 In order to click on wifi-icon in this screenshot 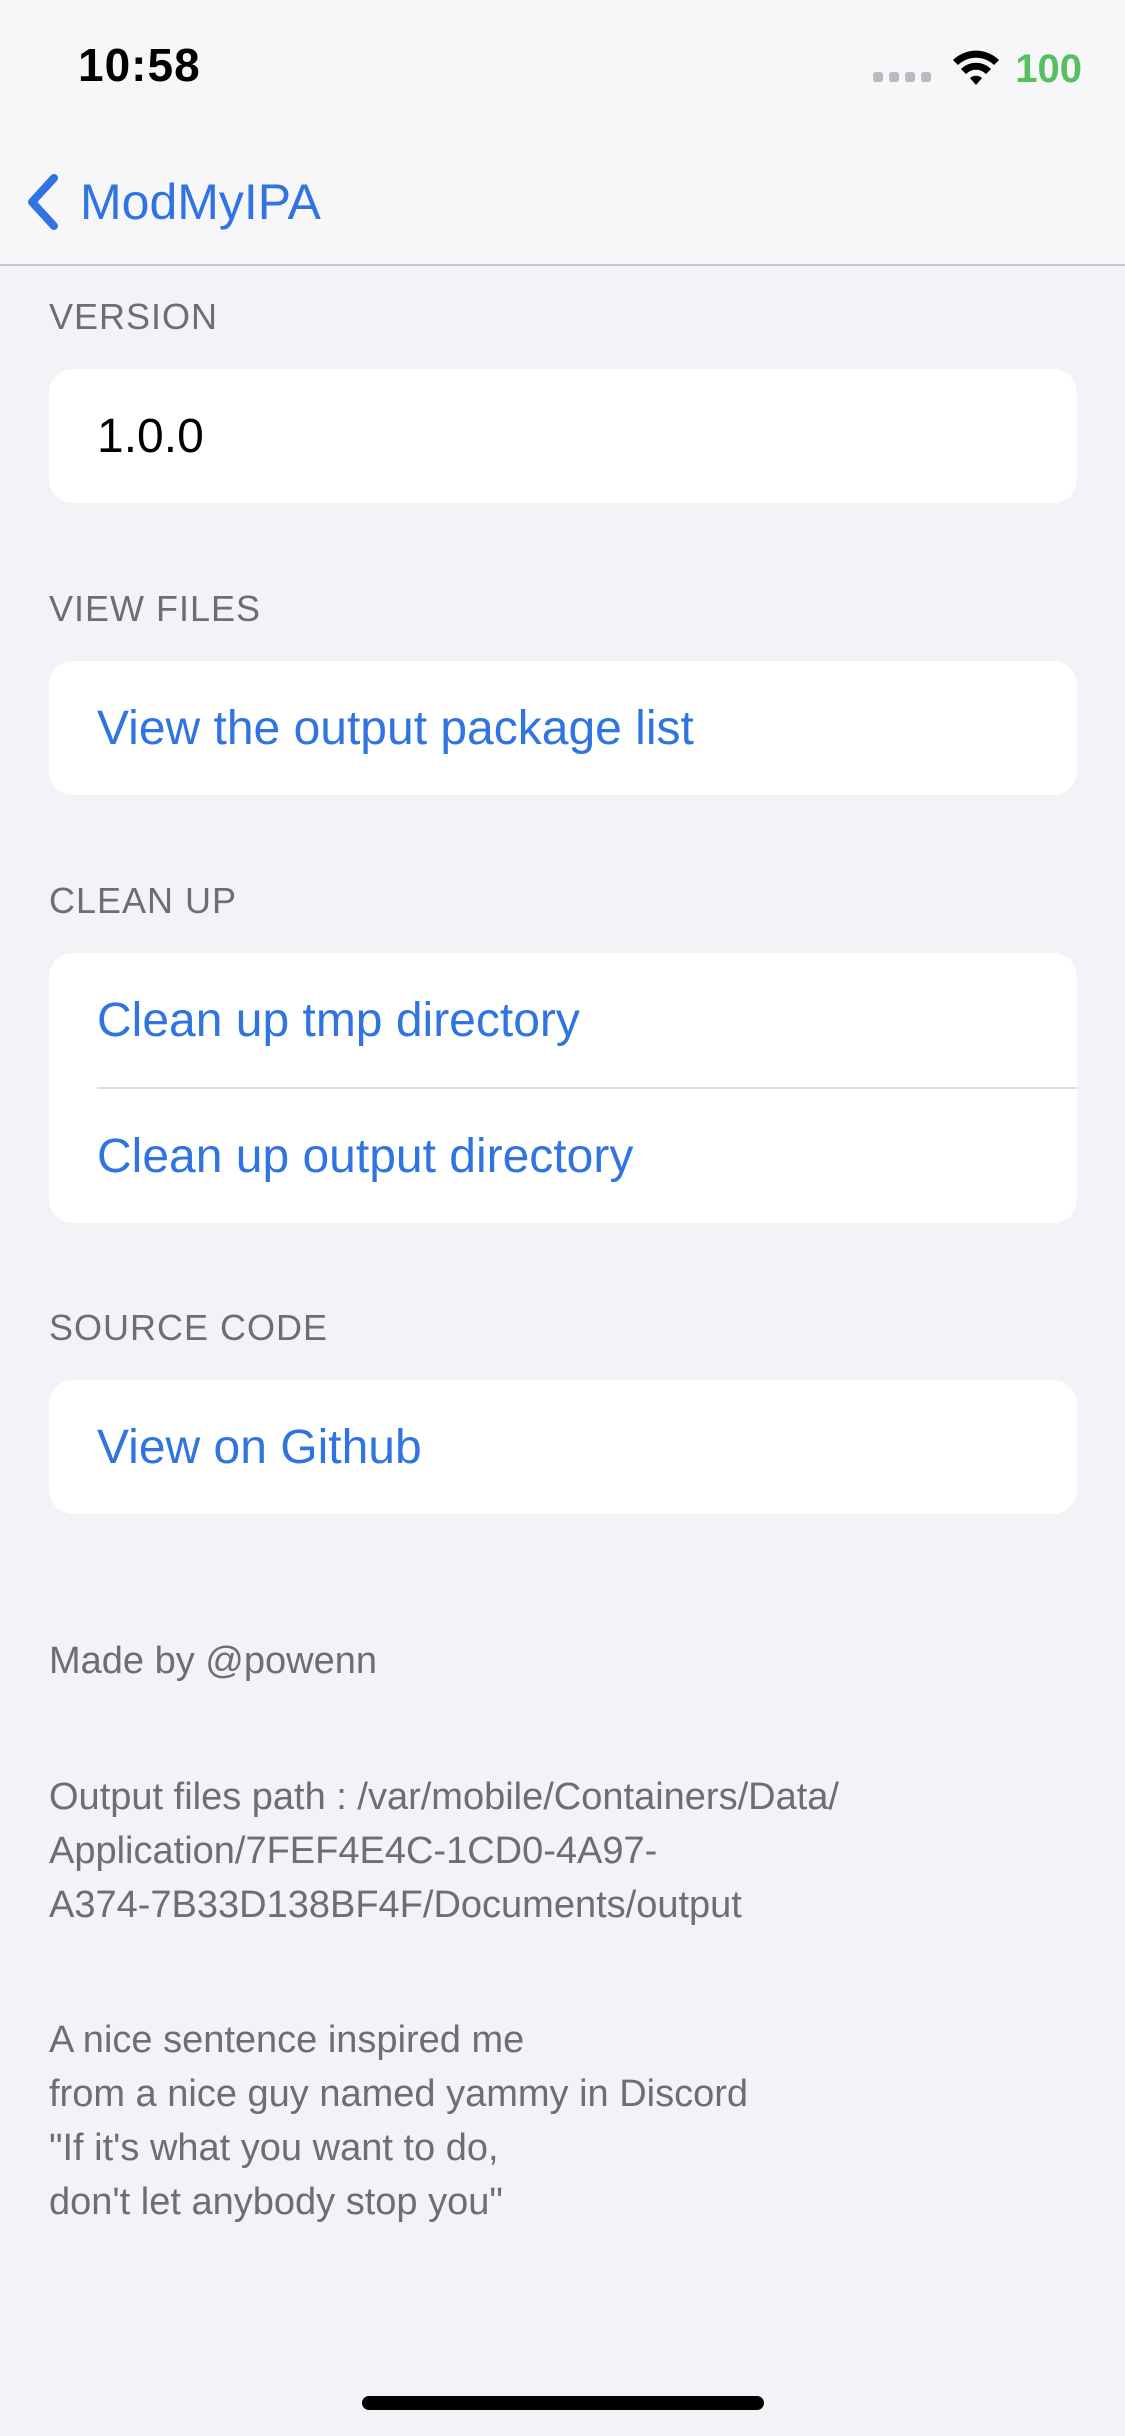, I will do `click(976, 67)`.